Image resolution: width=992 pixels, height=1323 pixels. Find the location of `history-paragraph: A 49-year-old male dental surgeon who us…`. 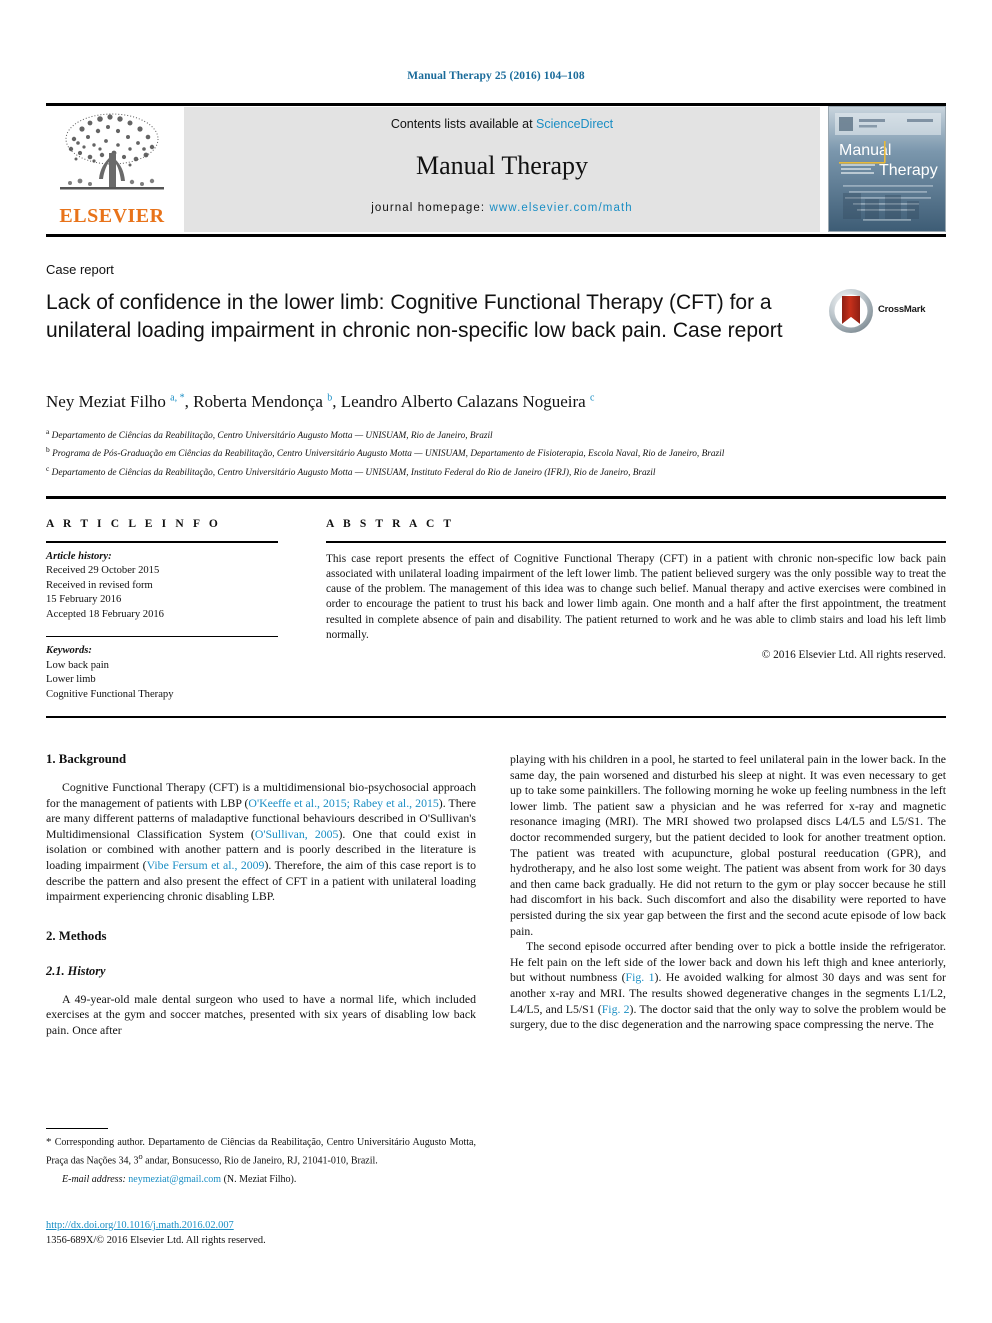

history-paragraph: A 49-year-old male dental surgeon who us… is located at coordinates (261, 1014).